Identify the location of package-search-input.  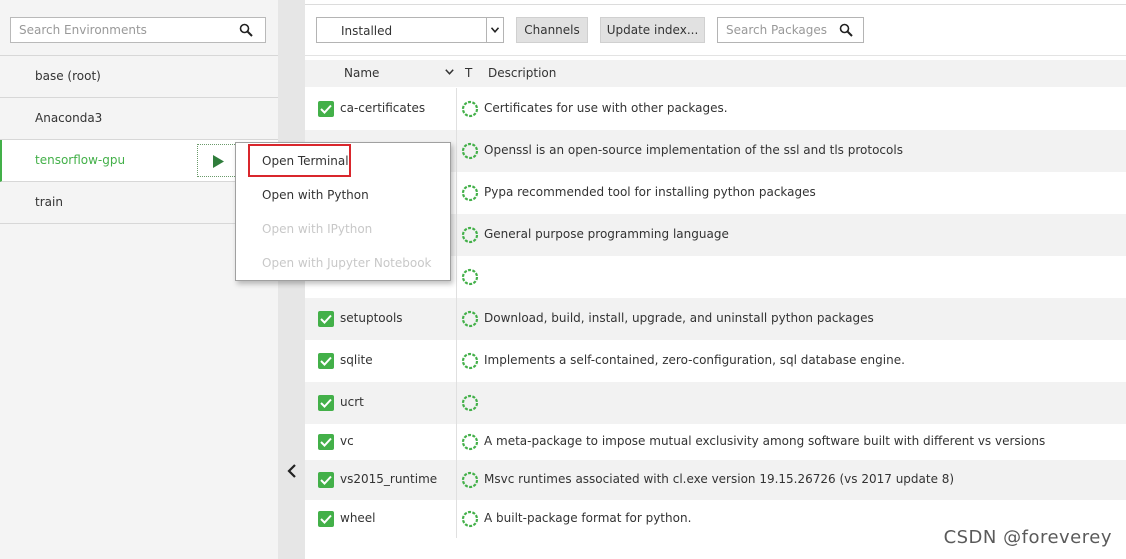
(775, 30).